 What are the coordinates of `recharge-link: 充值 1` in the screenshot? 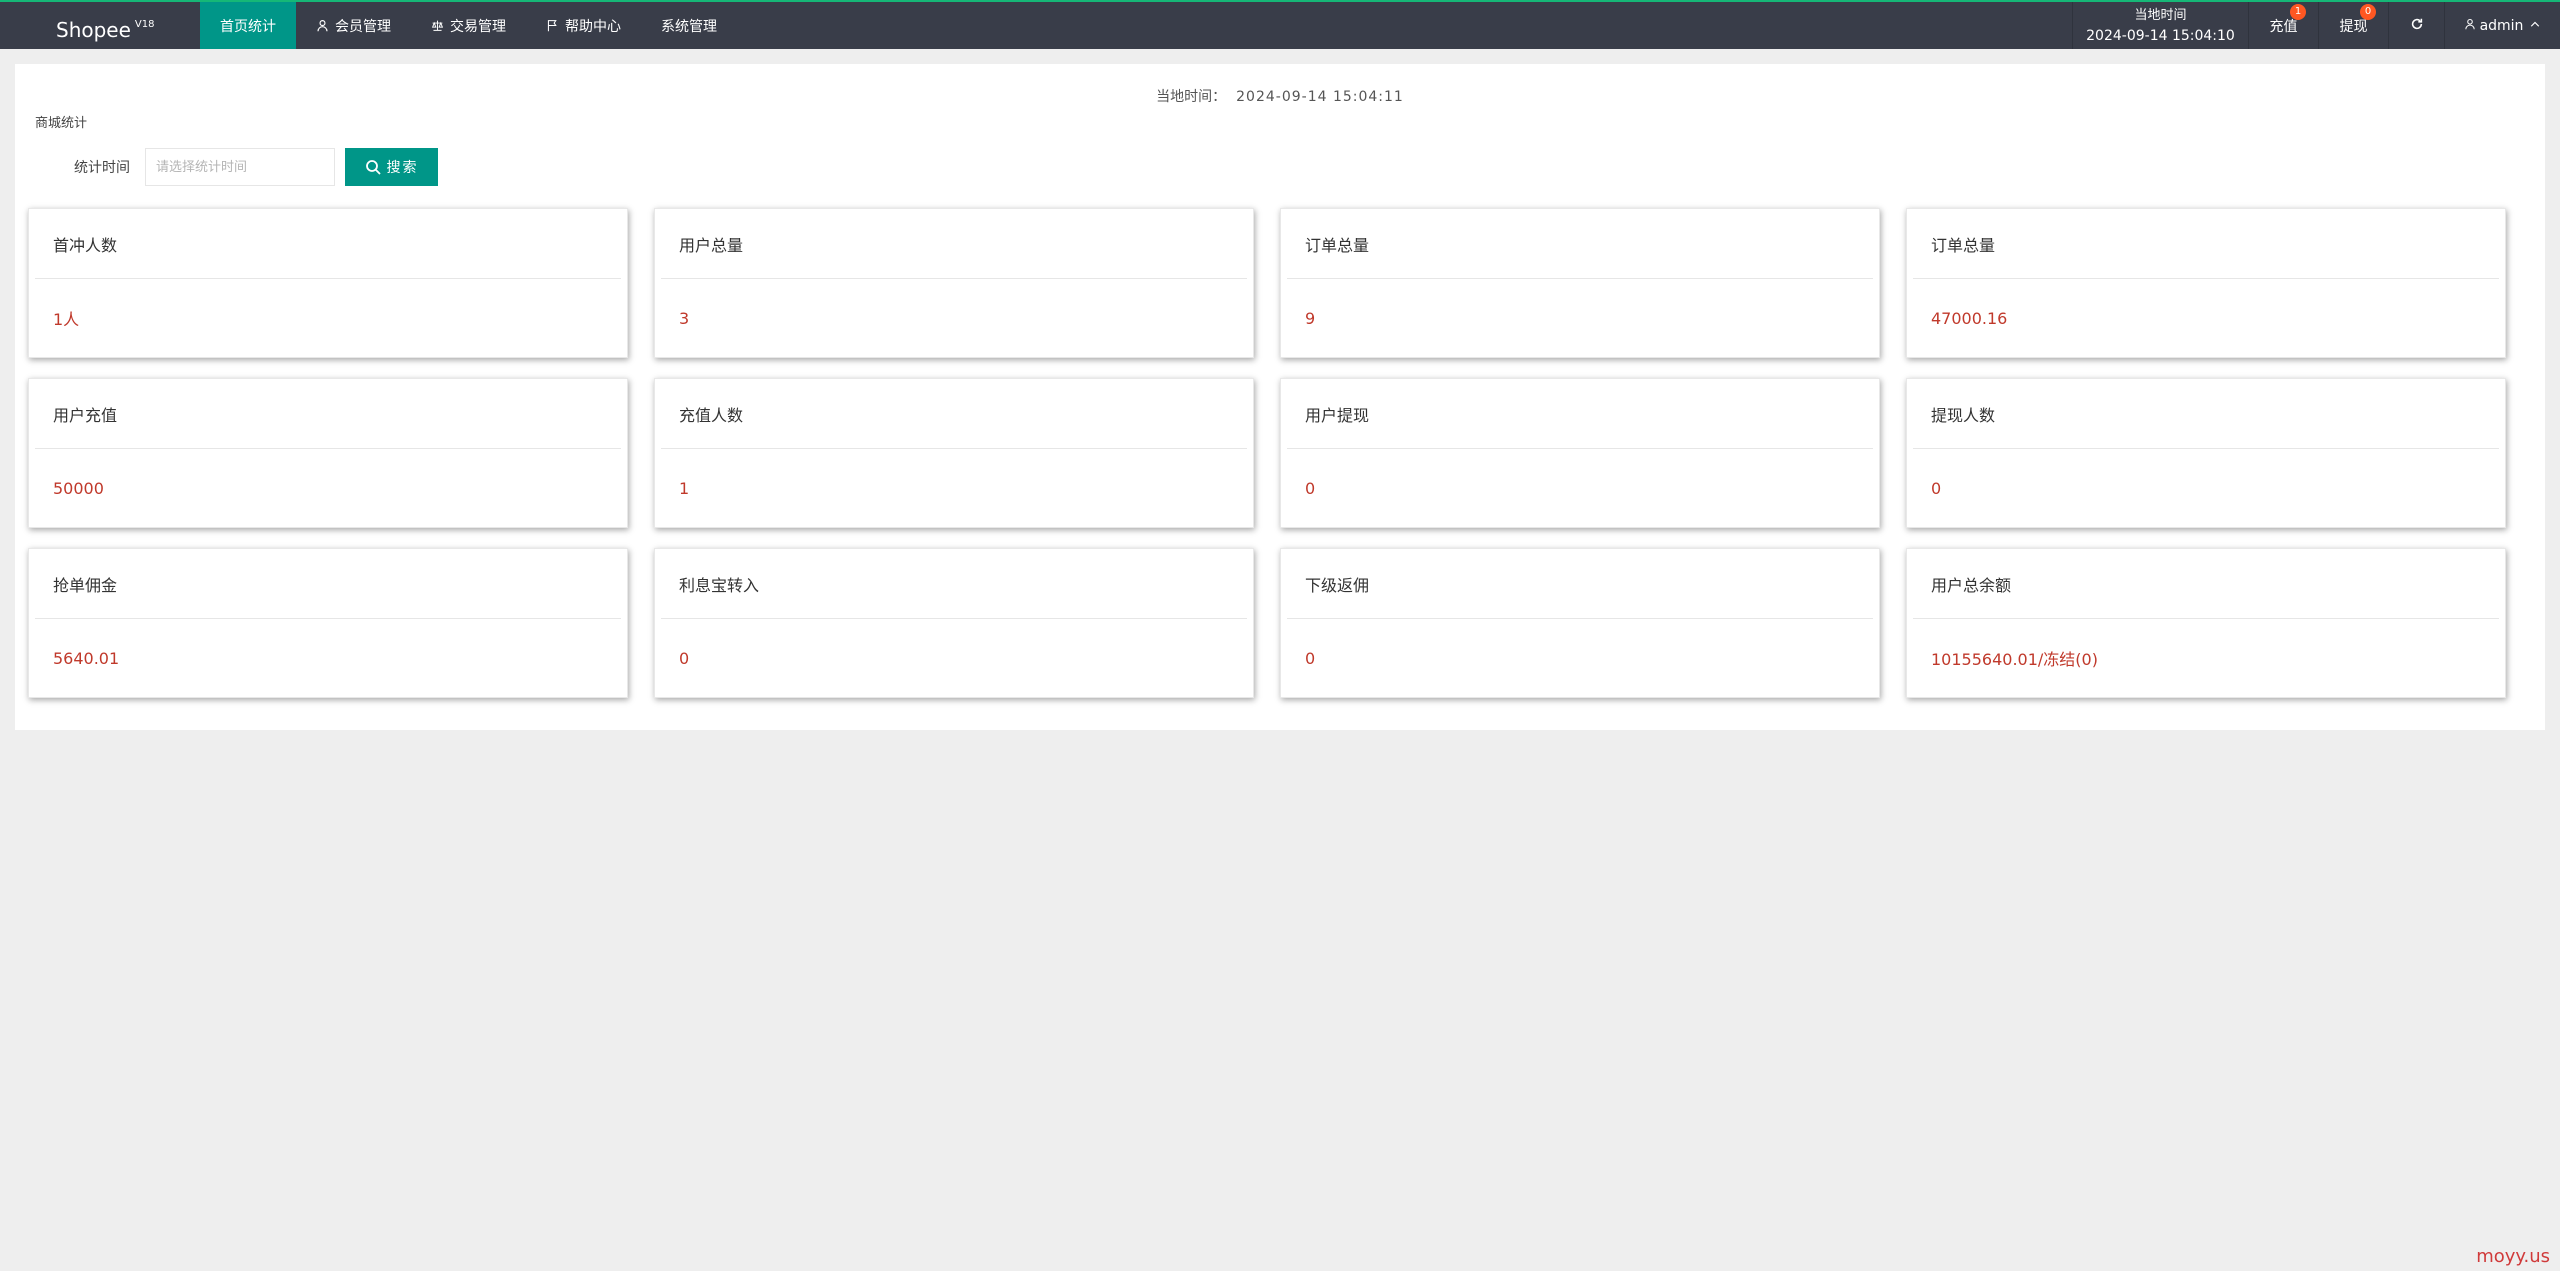 It's located at (2283, 25).